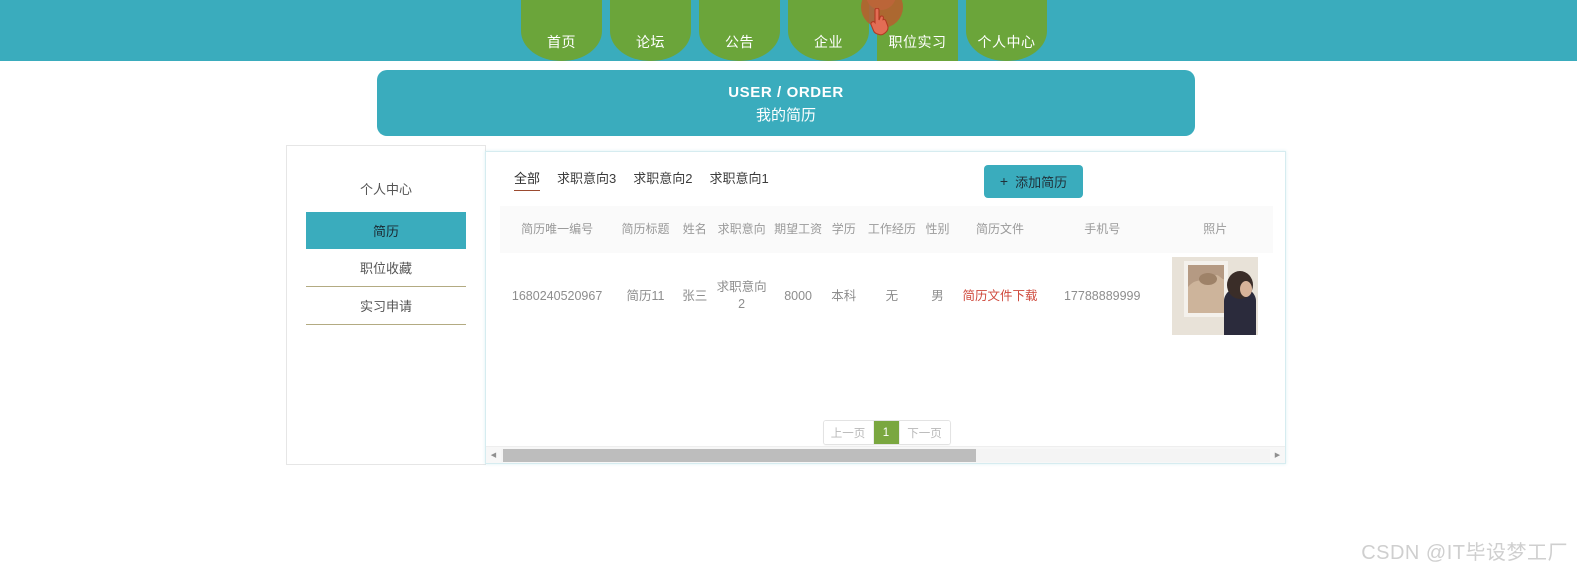 Image resolution: width=1577 pixels, height=572 pixels. What do you see at coordinates (557, 229) in the screenshot?
I see `column-header-resume-id: 简历唯一编号` at bounding box center [557, 229].